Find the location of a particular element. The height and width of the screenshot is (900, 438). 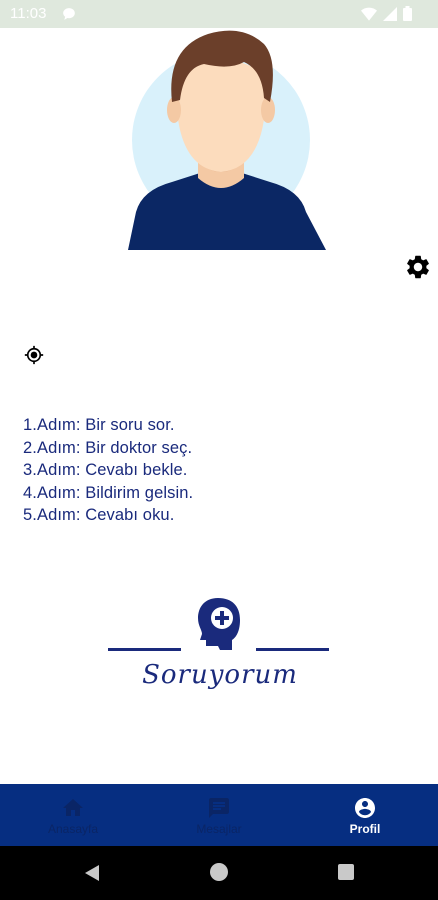

status-bar: 11:03 is located at coordinates (219, 14).